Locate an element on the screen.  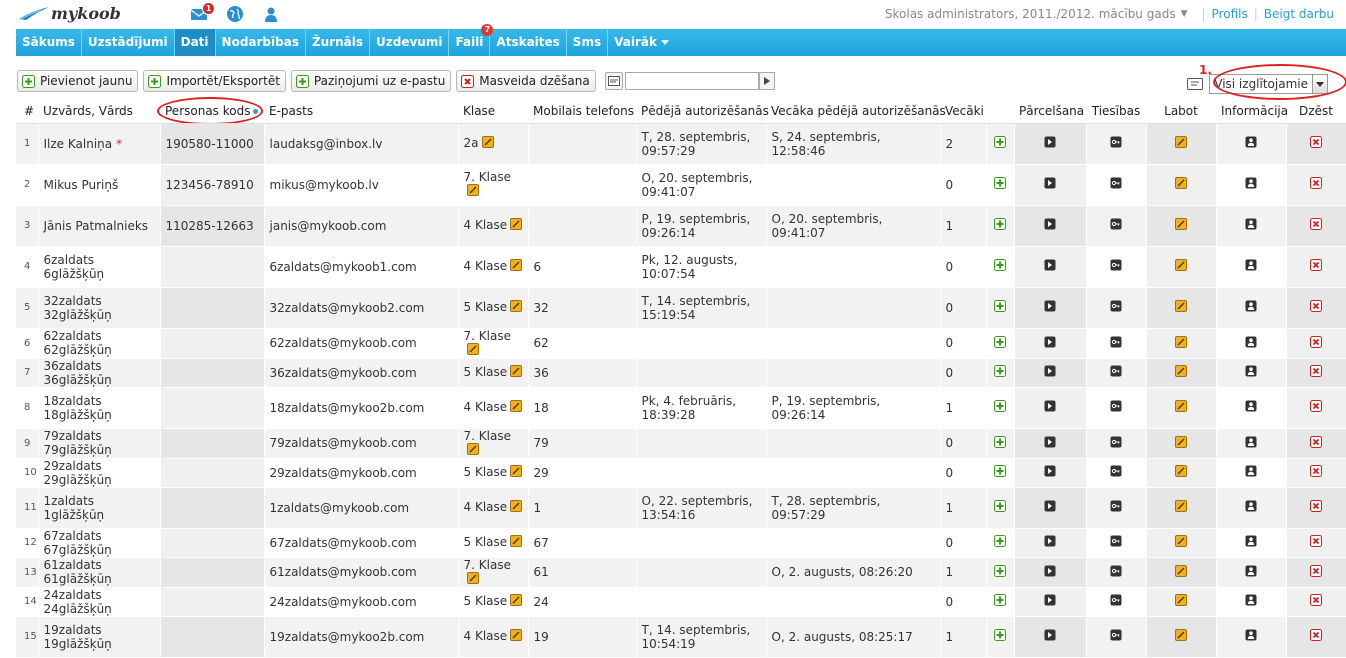
student-name: 18zaldats 18glāžšķūņ is located at coordinates (99, 408).